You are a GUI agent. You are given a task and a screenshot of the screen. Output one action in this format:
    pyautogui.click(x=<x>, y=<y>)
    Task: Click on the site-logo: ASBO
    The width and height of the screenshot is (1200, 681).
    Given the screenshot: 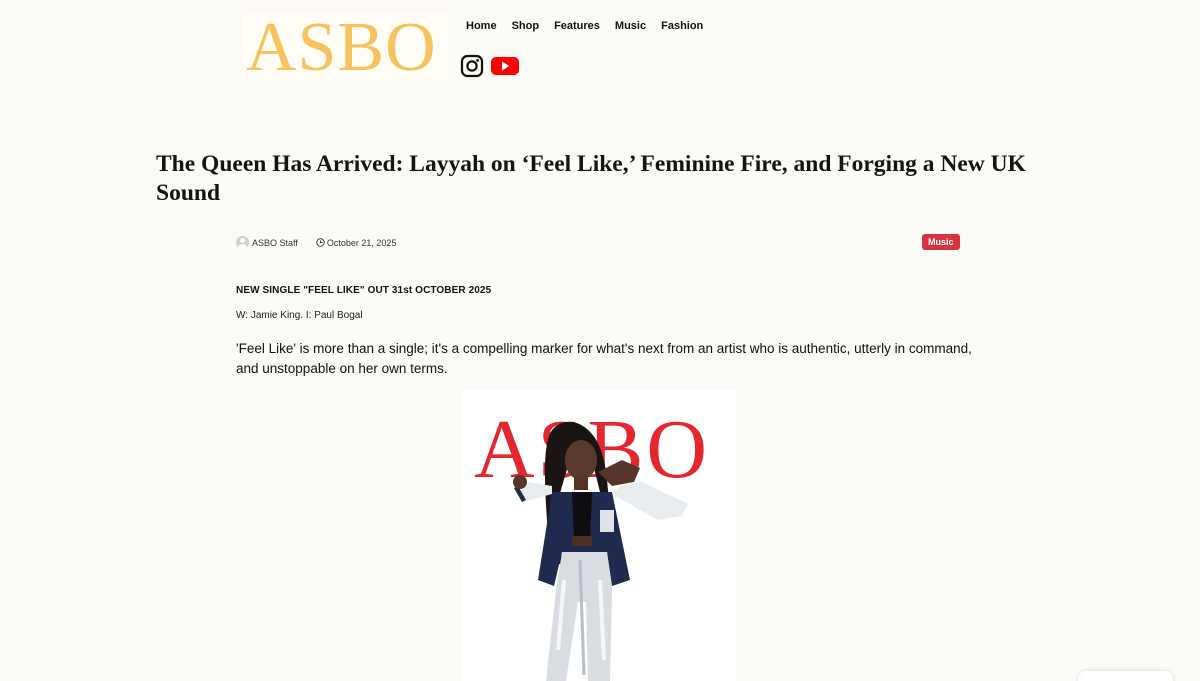 What is the action you would take?
    pyautogui.click(x=345, y=48)
    